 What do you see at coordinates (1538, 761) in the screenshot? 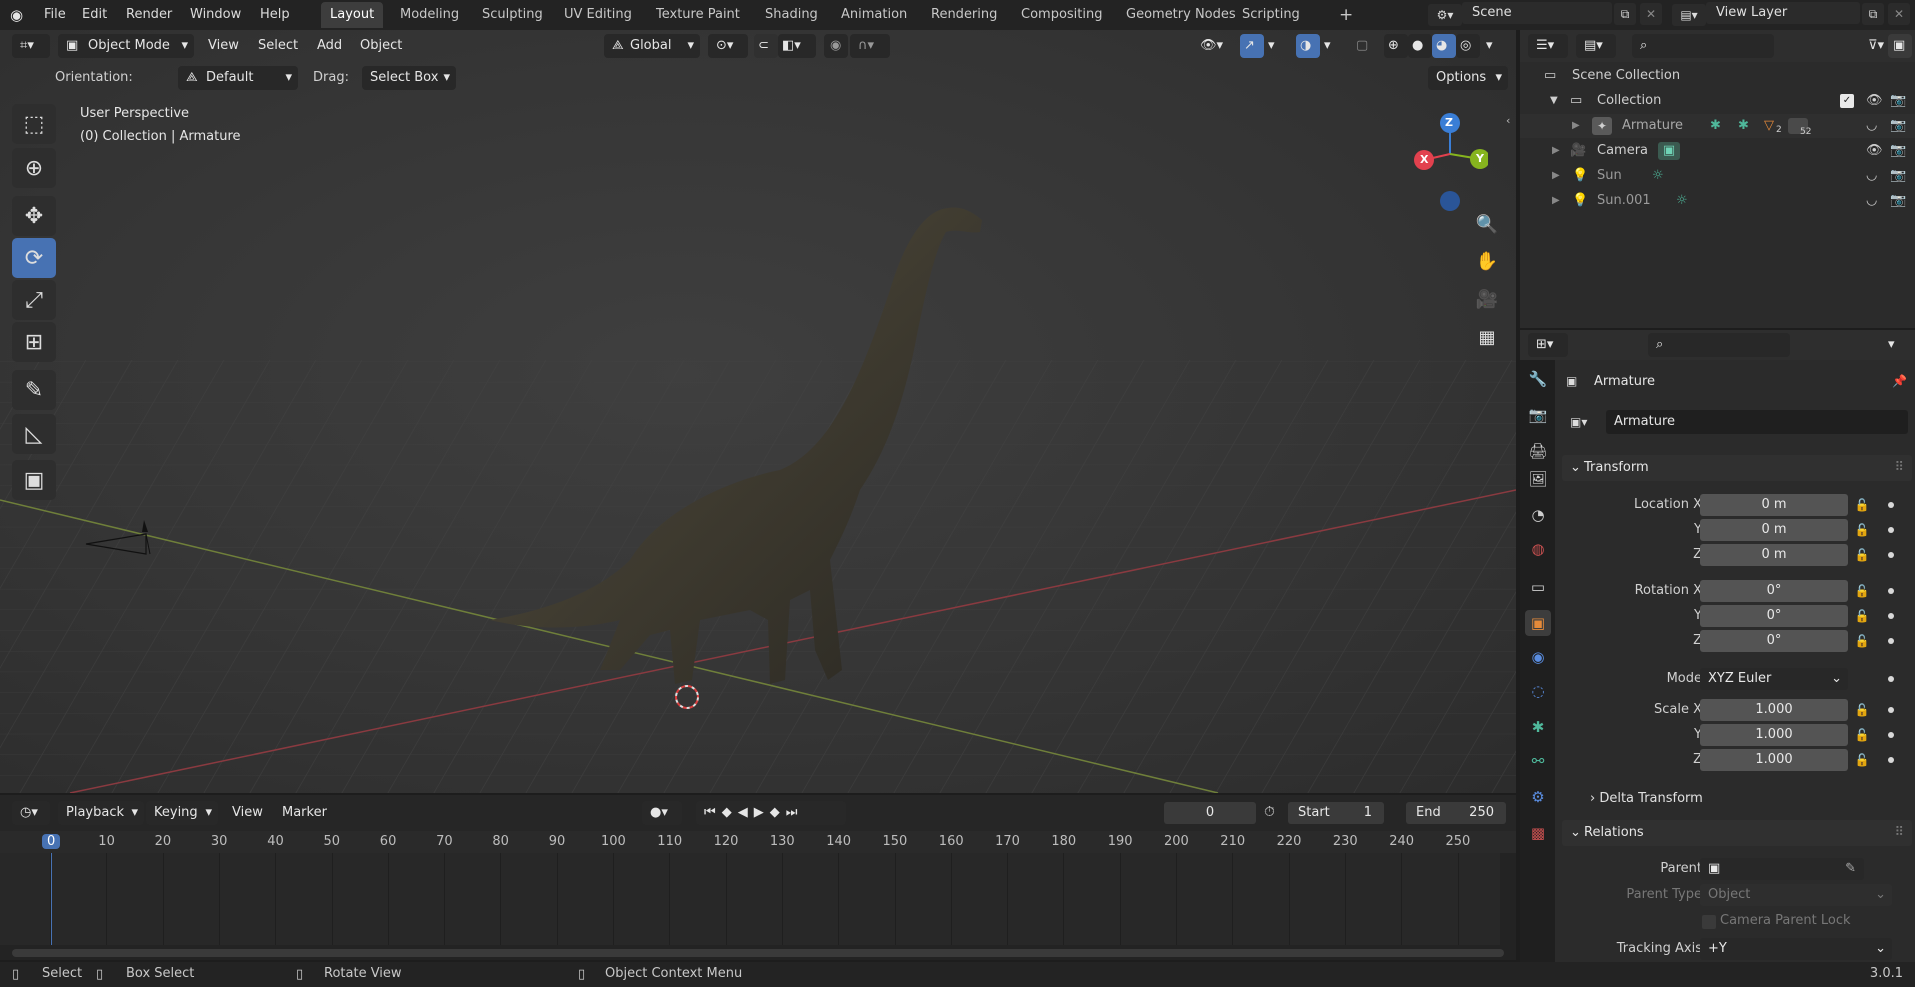
I see `constraints-tab-icon: ⚯` at bounding box center [1538, 761].